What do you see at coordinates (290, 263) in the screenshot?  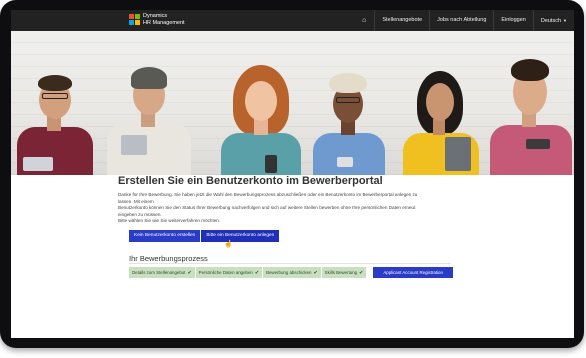 I see `section-divider` at bounding box center [290, 263].